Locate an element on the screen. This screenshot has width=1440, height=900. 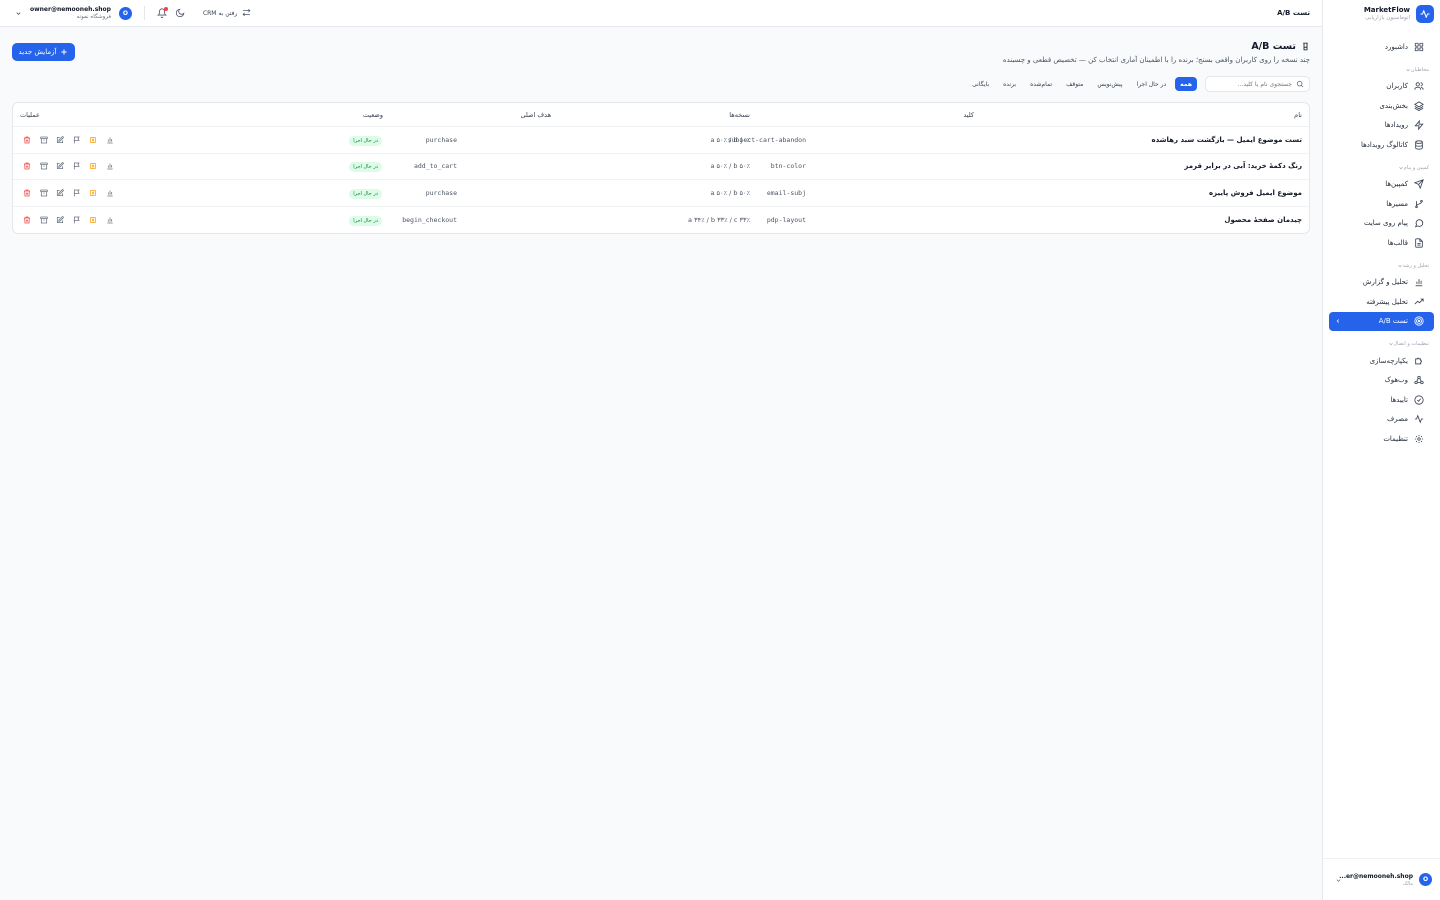
layers-icon is located at coordinates (1419, 106).